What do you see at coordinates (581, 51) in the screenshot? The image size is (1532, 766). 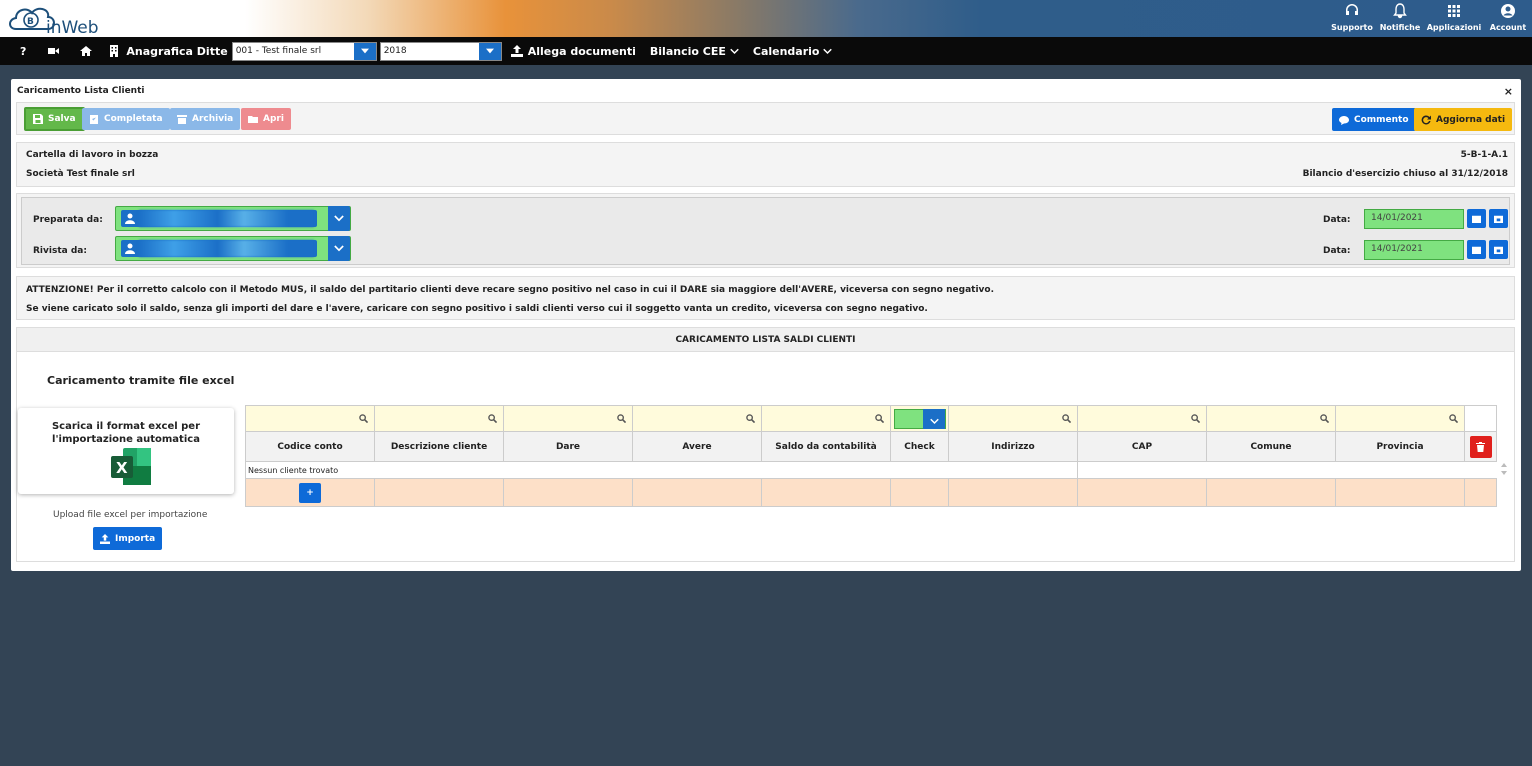 I see `allega-label: Allega documenti` at bounding box center [581, 51].